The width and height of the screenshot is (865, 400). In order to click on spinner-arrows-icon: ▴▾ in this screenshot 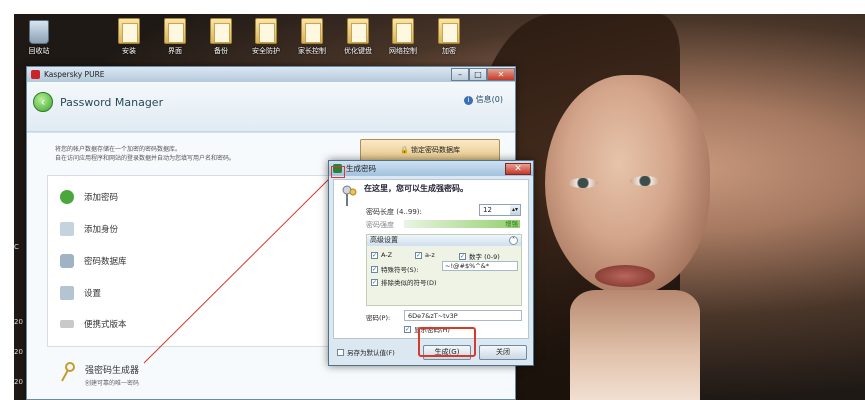, I will do `click(515, 210)`.